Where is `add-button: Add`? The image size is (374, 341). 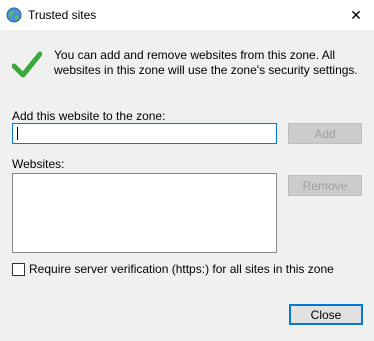 add-button: Add is located at coordinates (325, 133).